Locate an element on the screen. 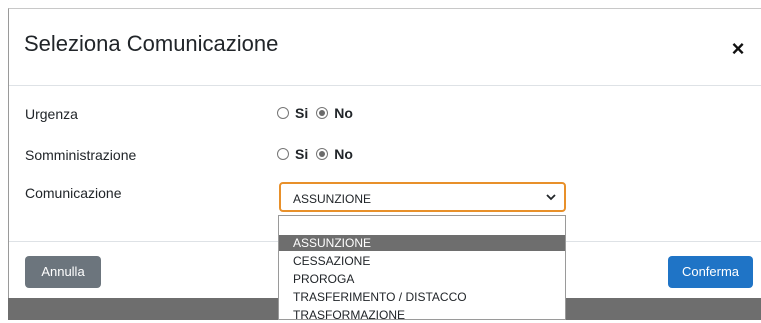 The width and height of the screenshot is (761, 323). dialog-title: Seleziona Comunicazione is located at coordinates (151, 43).